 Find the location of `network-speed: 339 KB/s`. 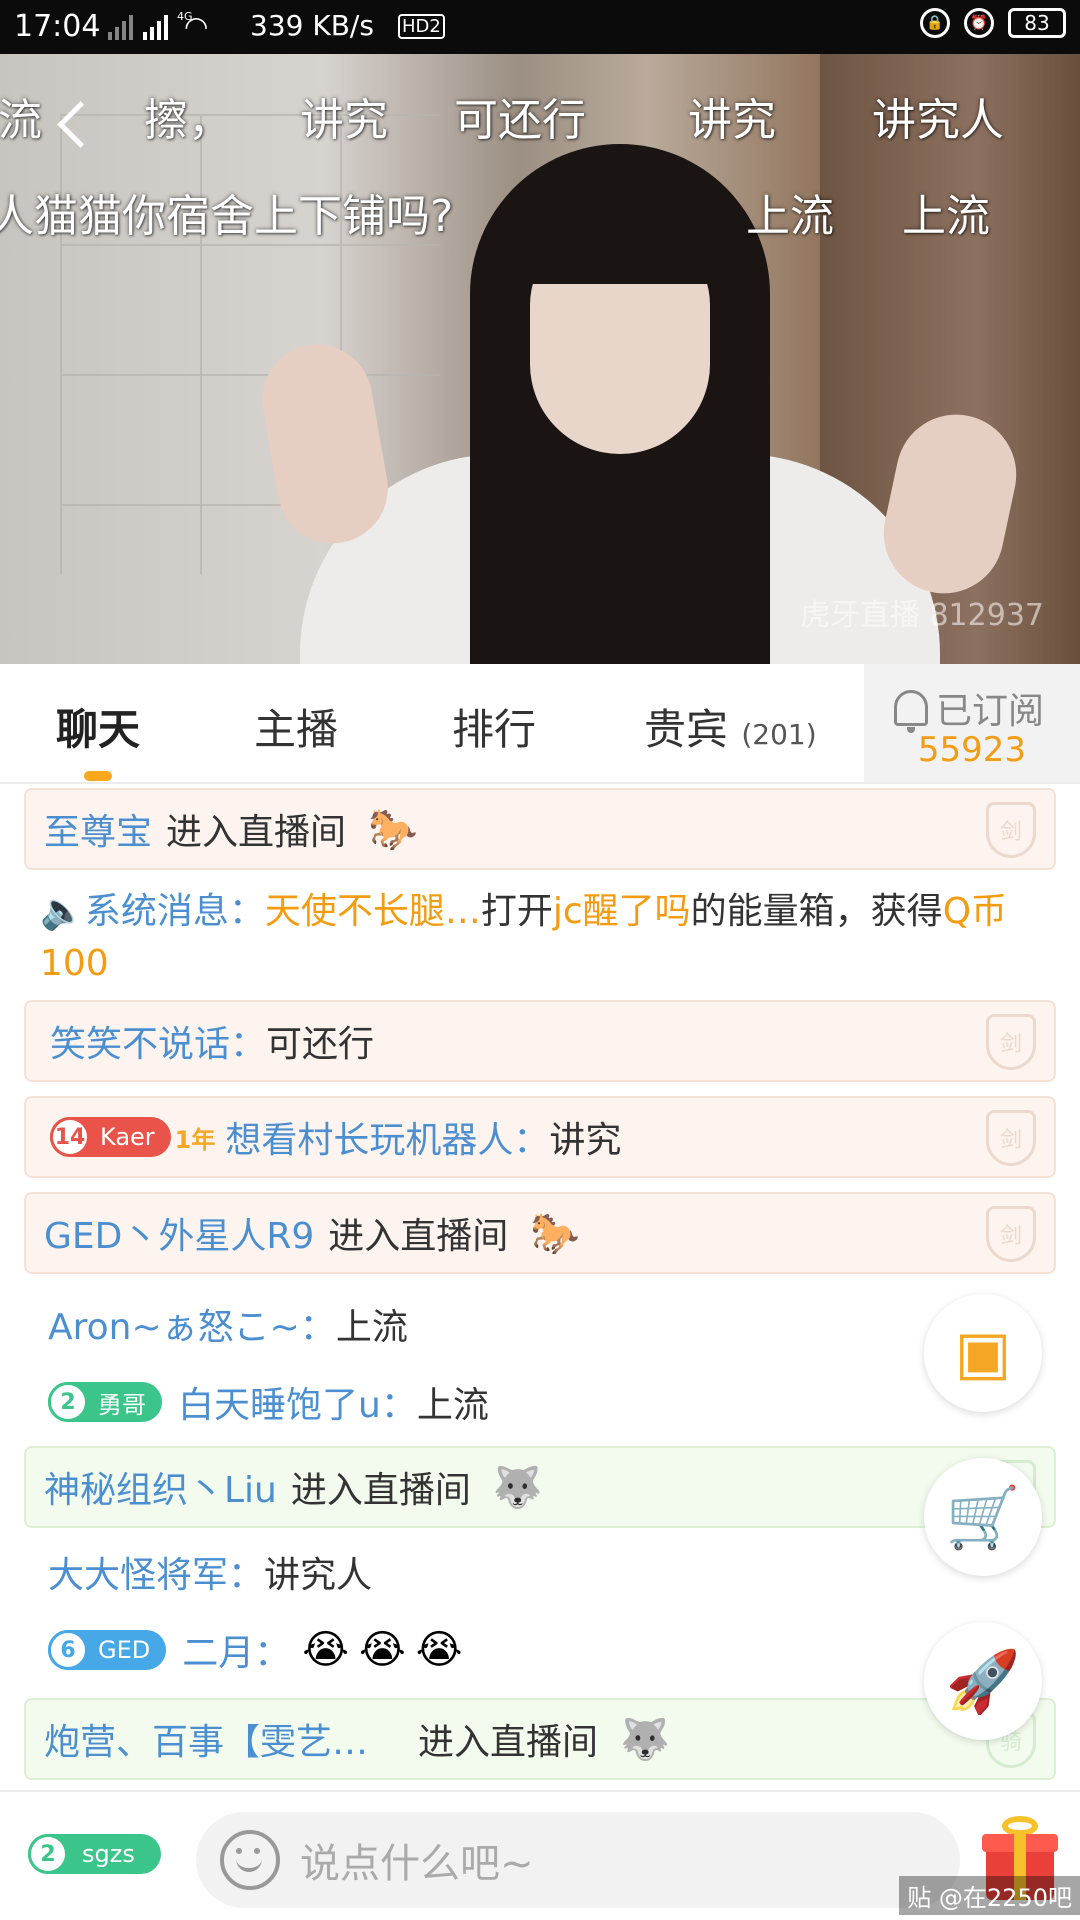

network-speed: 339 KB/s is located at coordinates (312, 25).